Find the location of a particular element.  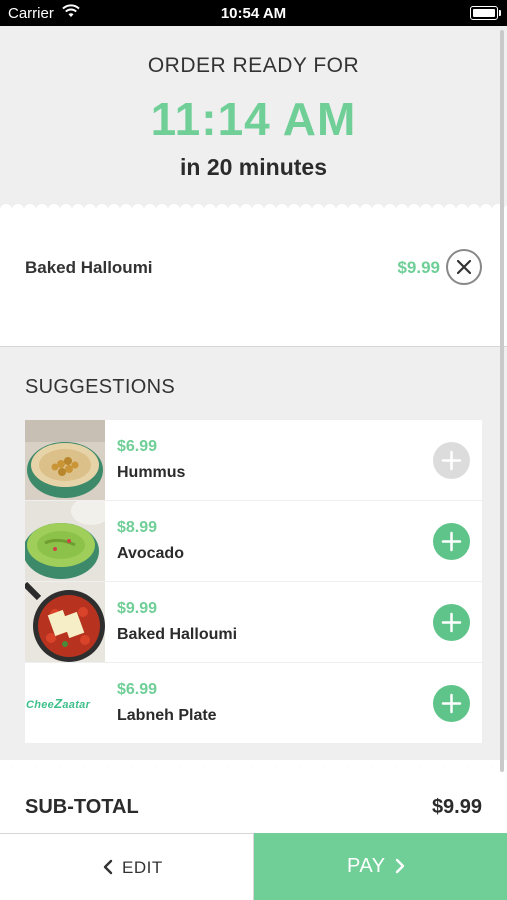

subtotal-label: SUB-TOTAL is located at coordinates (82, 807).